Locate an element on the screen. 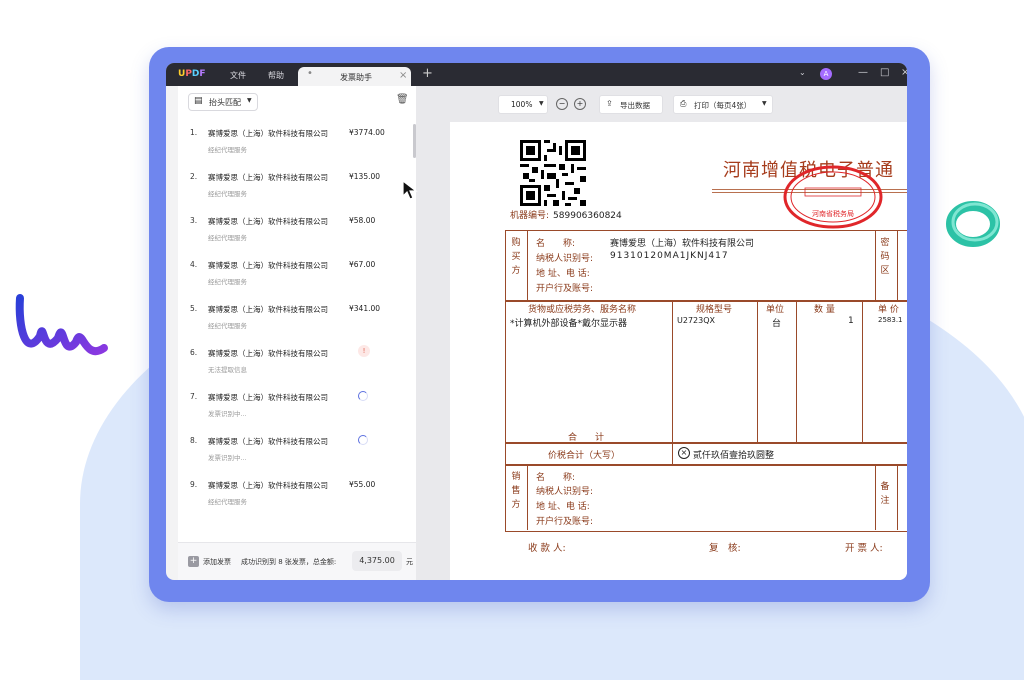 The height and width of the screenshot is (680, 1024). seller-name-label: 名 称: is located at coordinates (556, 478).